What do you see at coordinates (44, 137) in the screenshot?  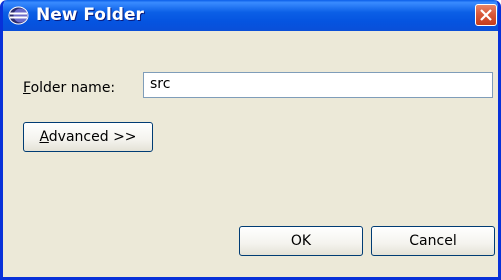 I see `advanced-mnemonic: A` at bounding box center [44, 137].